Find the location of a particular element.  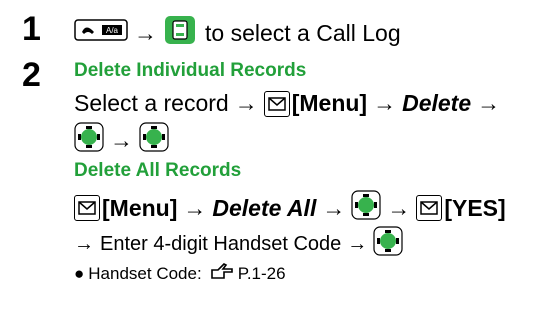

pointing-hand-icon is located at coordinates (222, 273).